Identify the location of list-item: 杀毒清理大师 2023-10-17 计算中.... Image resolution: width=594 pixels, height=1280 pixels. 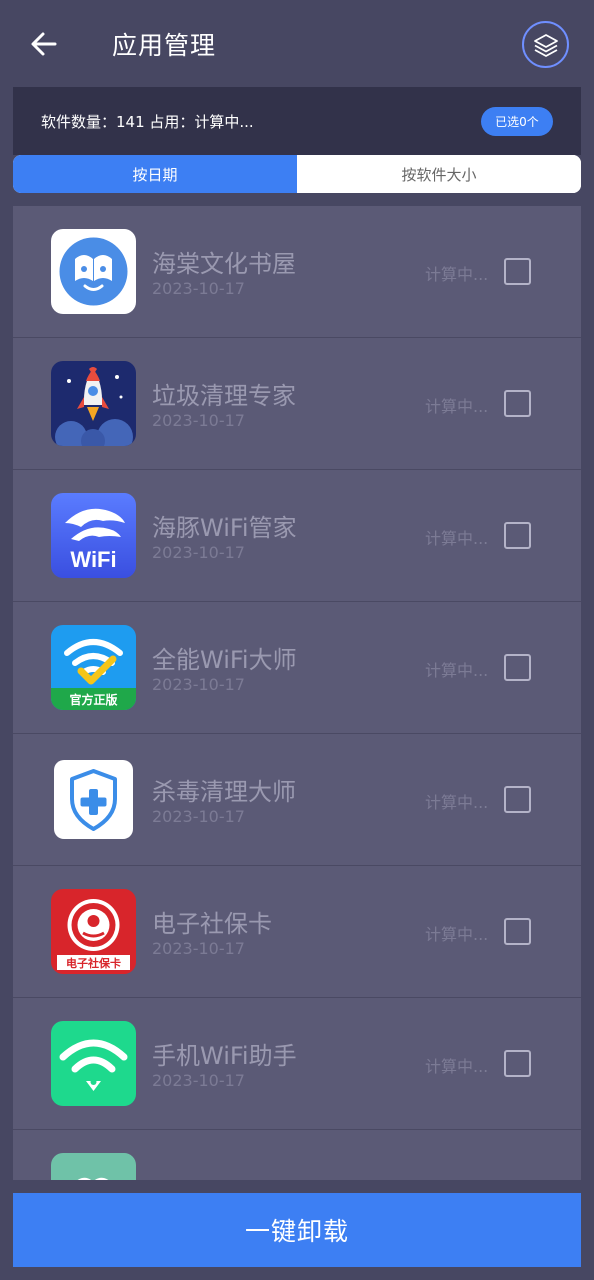
(297, 800).